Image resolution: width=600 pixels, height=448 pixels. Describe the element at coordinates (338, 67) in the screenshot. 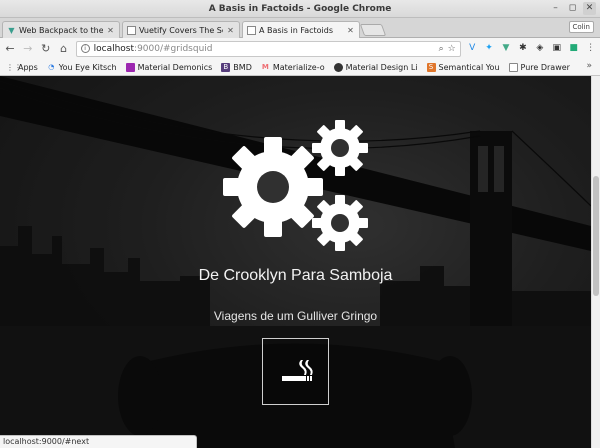

I see `github-icon` at that location.